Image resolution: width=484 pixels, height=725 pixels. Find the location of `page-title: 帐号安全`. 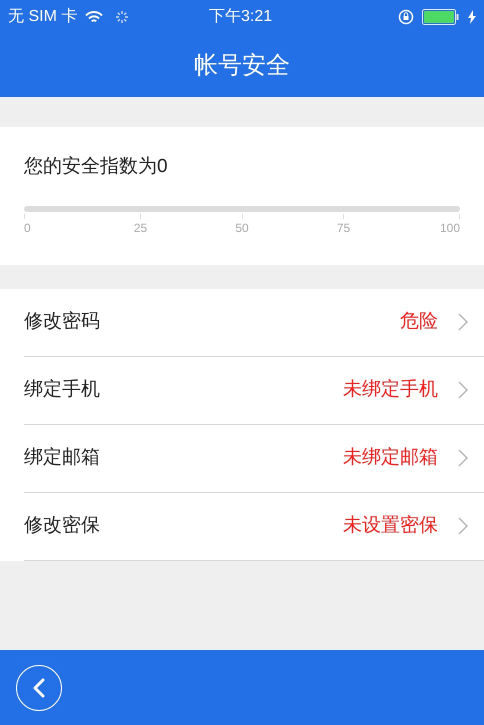

page-title: 帐号安全 is located at coordinates (242, 65).